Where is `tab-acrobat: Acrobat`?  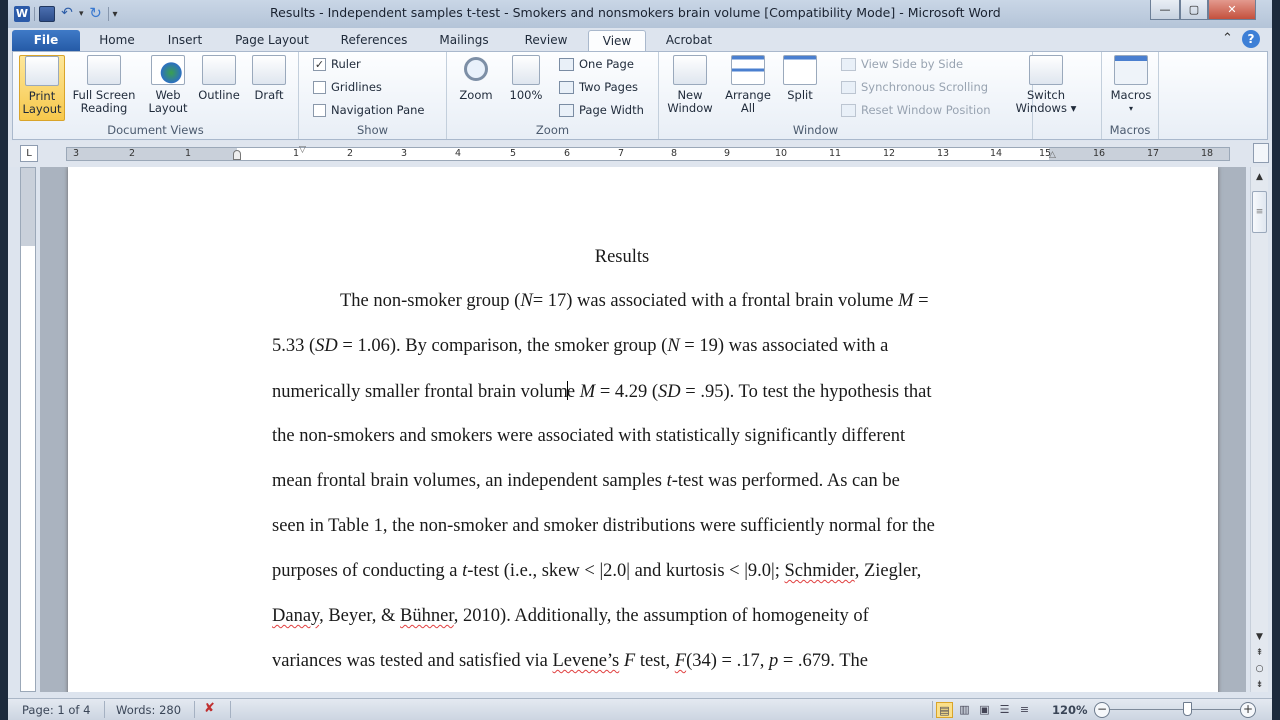 tab-acrobat: Acrobat is located at coordinates (689, 41).